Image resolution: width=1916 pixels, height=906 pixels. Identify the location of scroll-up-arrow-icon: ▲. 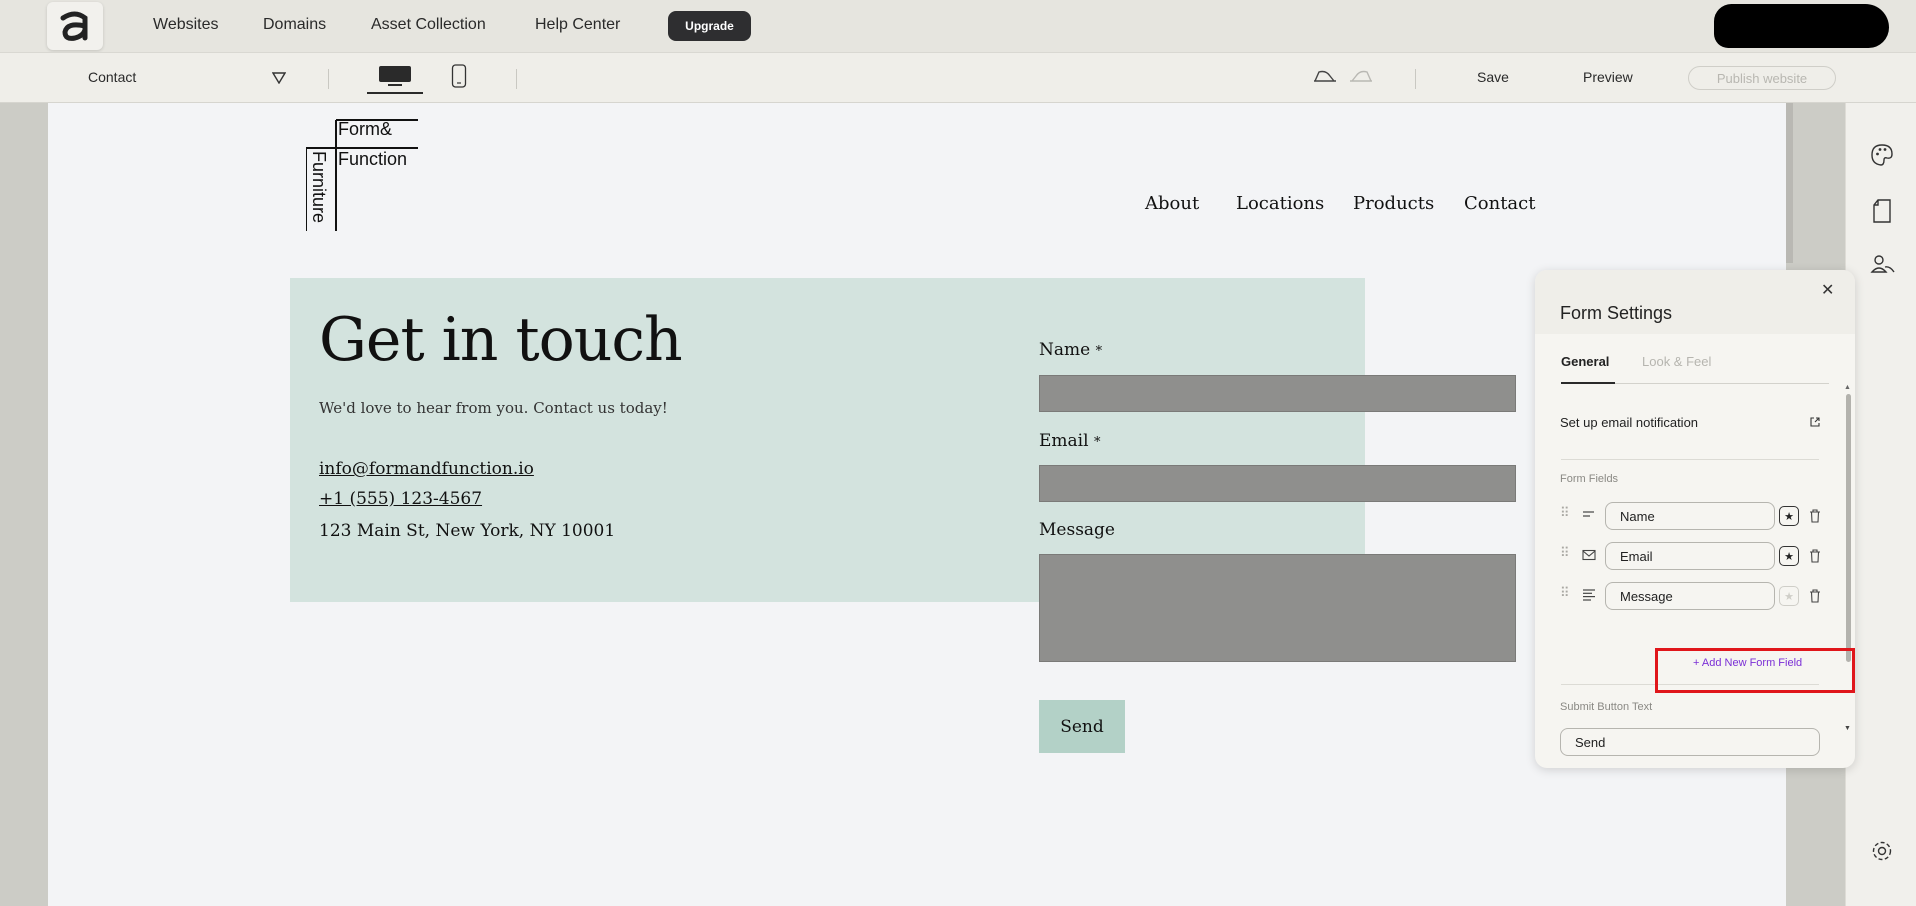
(1847, 387).